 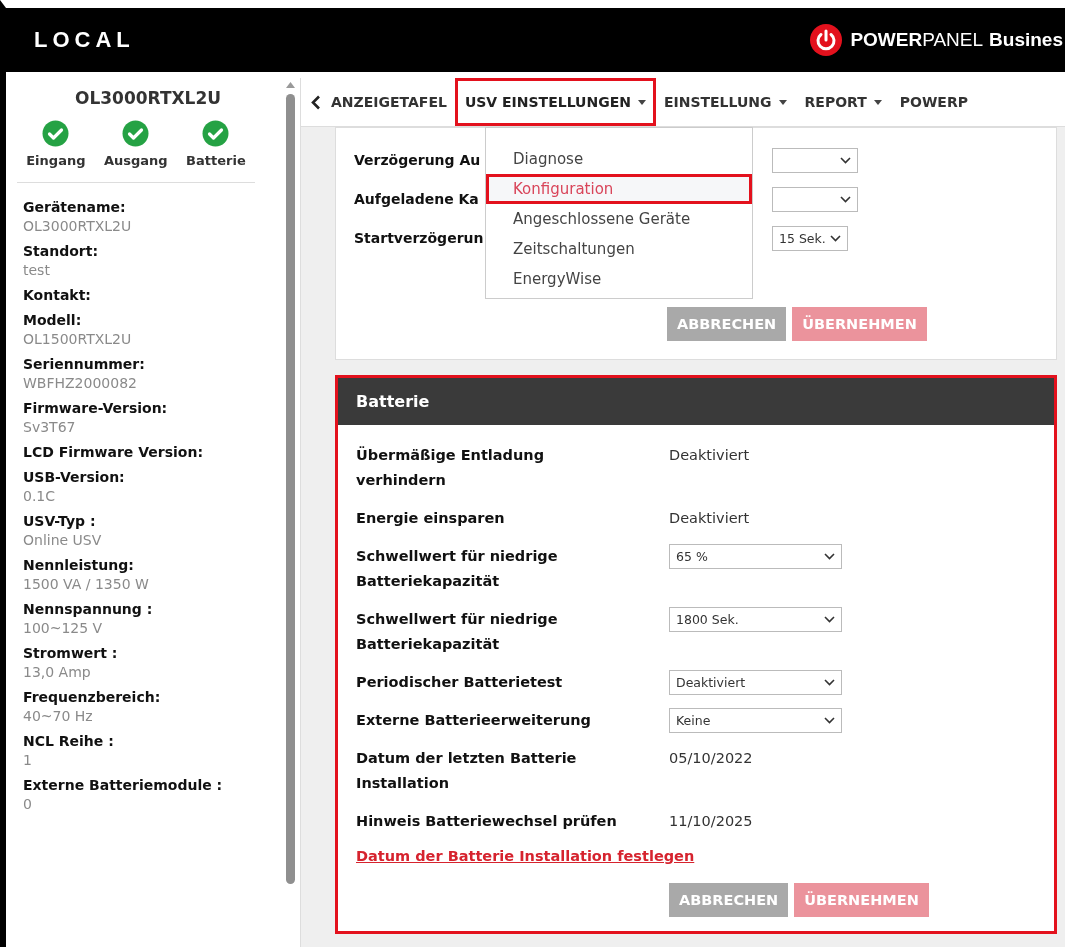 I want to click on menu-item: Konfiguration, so click(x=619, y=189).